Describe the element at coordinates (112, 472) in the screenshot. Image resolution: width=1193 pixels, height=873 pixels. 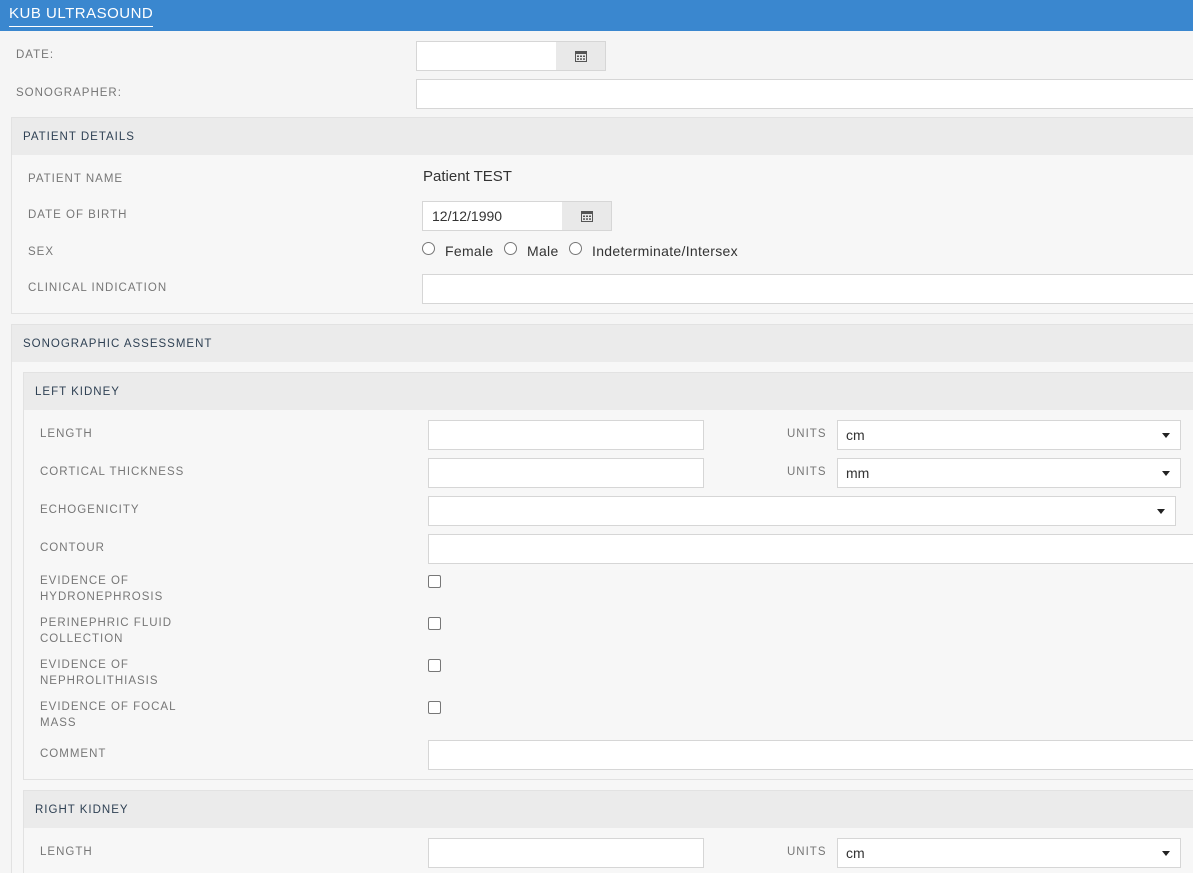
I see `lk-cortical-label: CORTICAL THICKNESS` at that location.